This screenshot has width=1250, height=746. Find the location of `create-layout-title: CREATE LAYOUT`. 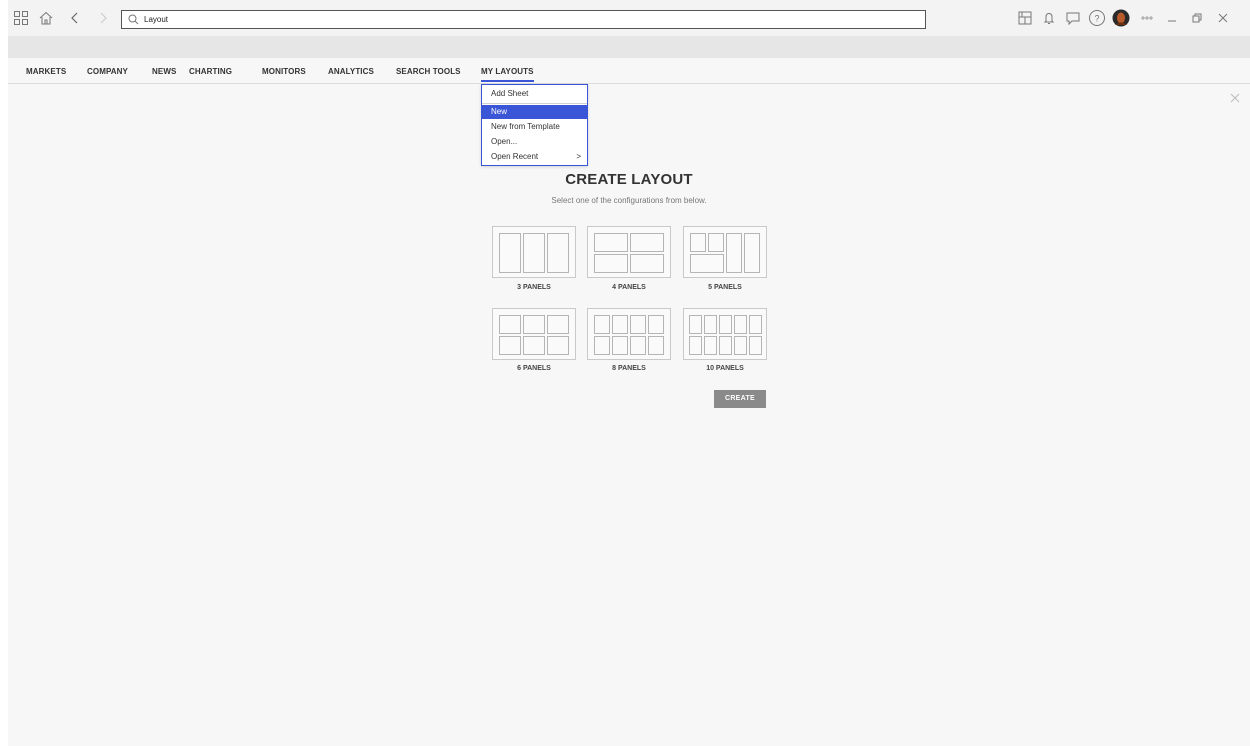

create-layout-title: CREATE LAYOUT is located at coordinates (629, 179).